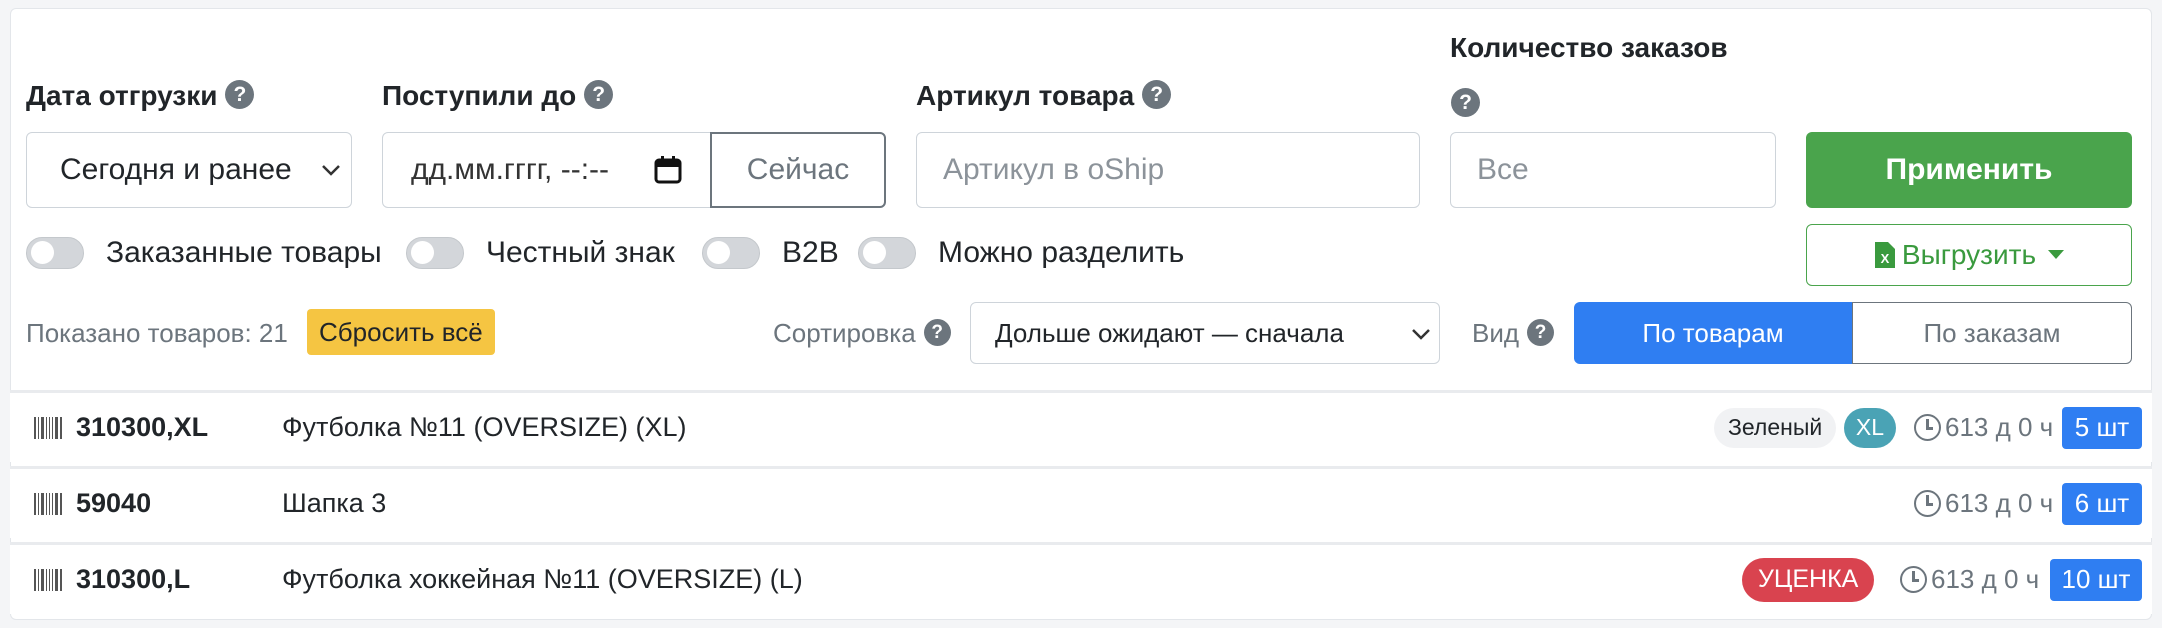 The image size is (2162, 628). Describe the element at coordinates (542, 579) in the screenshot. I see `item-name: Футболка хоккейная №11 (OVERSIZE) (L)` at that location.